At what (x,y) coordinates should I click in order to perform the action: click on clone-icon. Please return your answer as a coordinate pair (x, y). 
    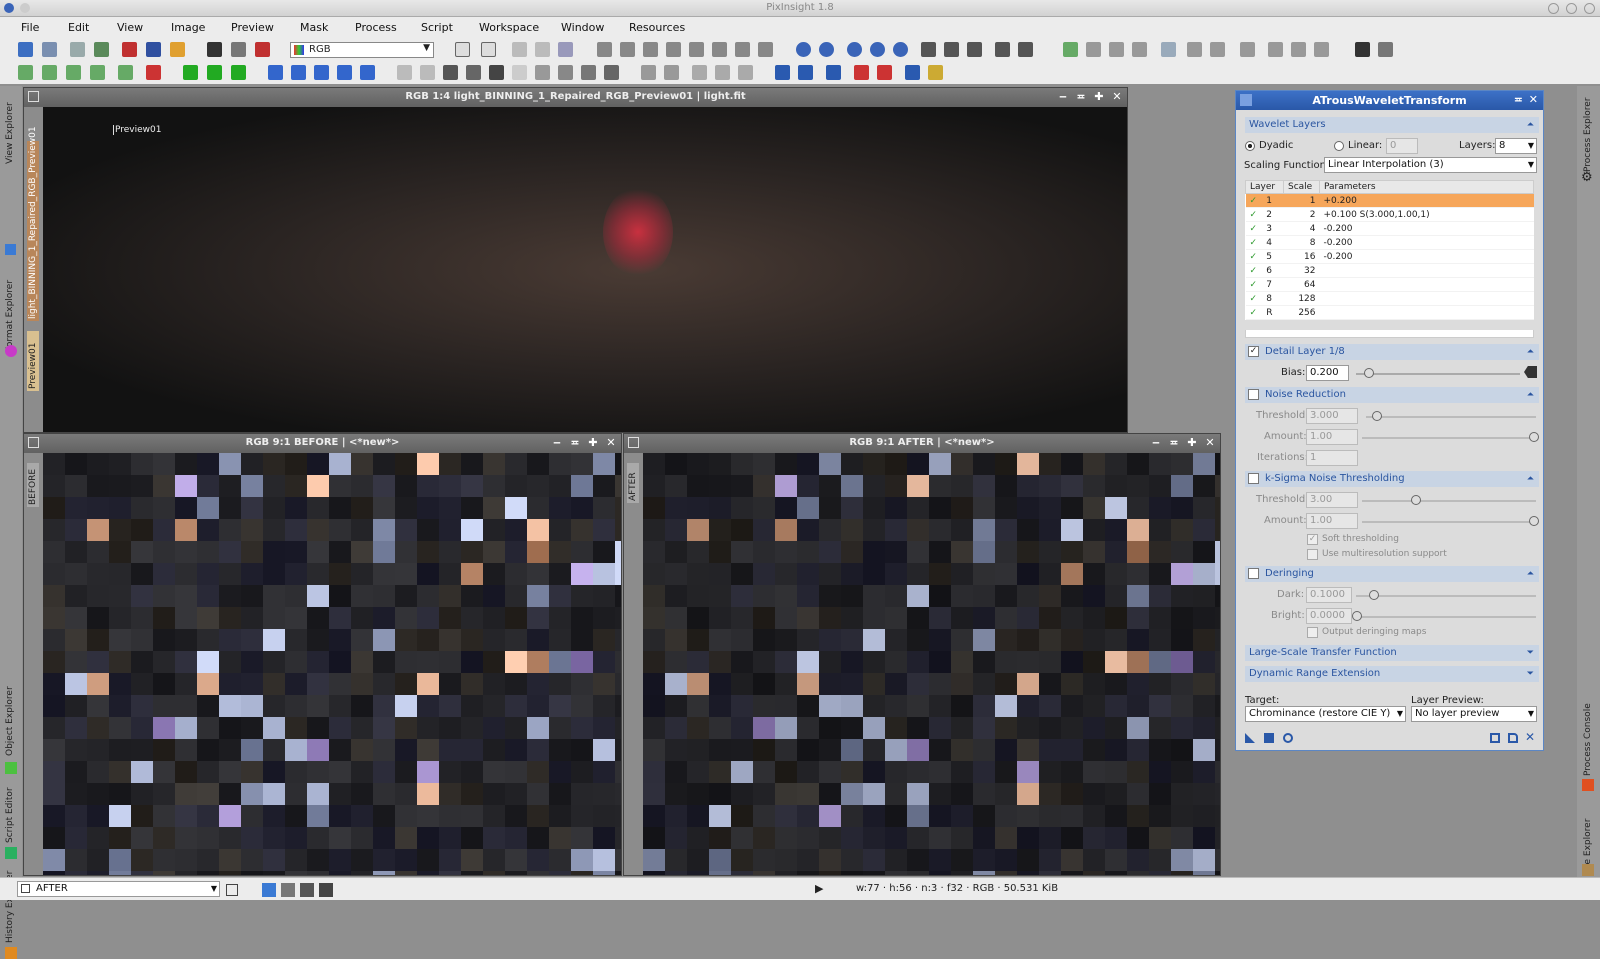
    Looking at the image, I should click on (462, 49).